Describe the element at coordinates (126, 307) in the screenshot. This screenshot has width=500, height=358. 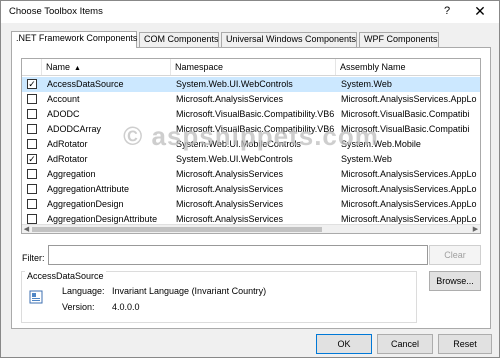
I see `version-value: 4.0.0.0` at that location.